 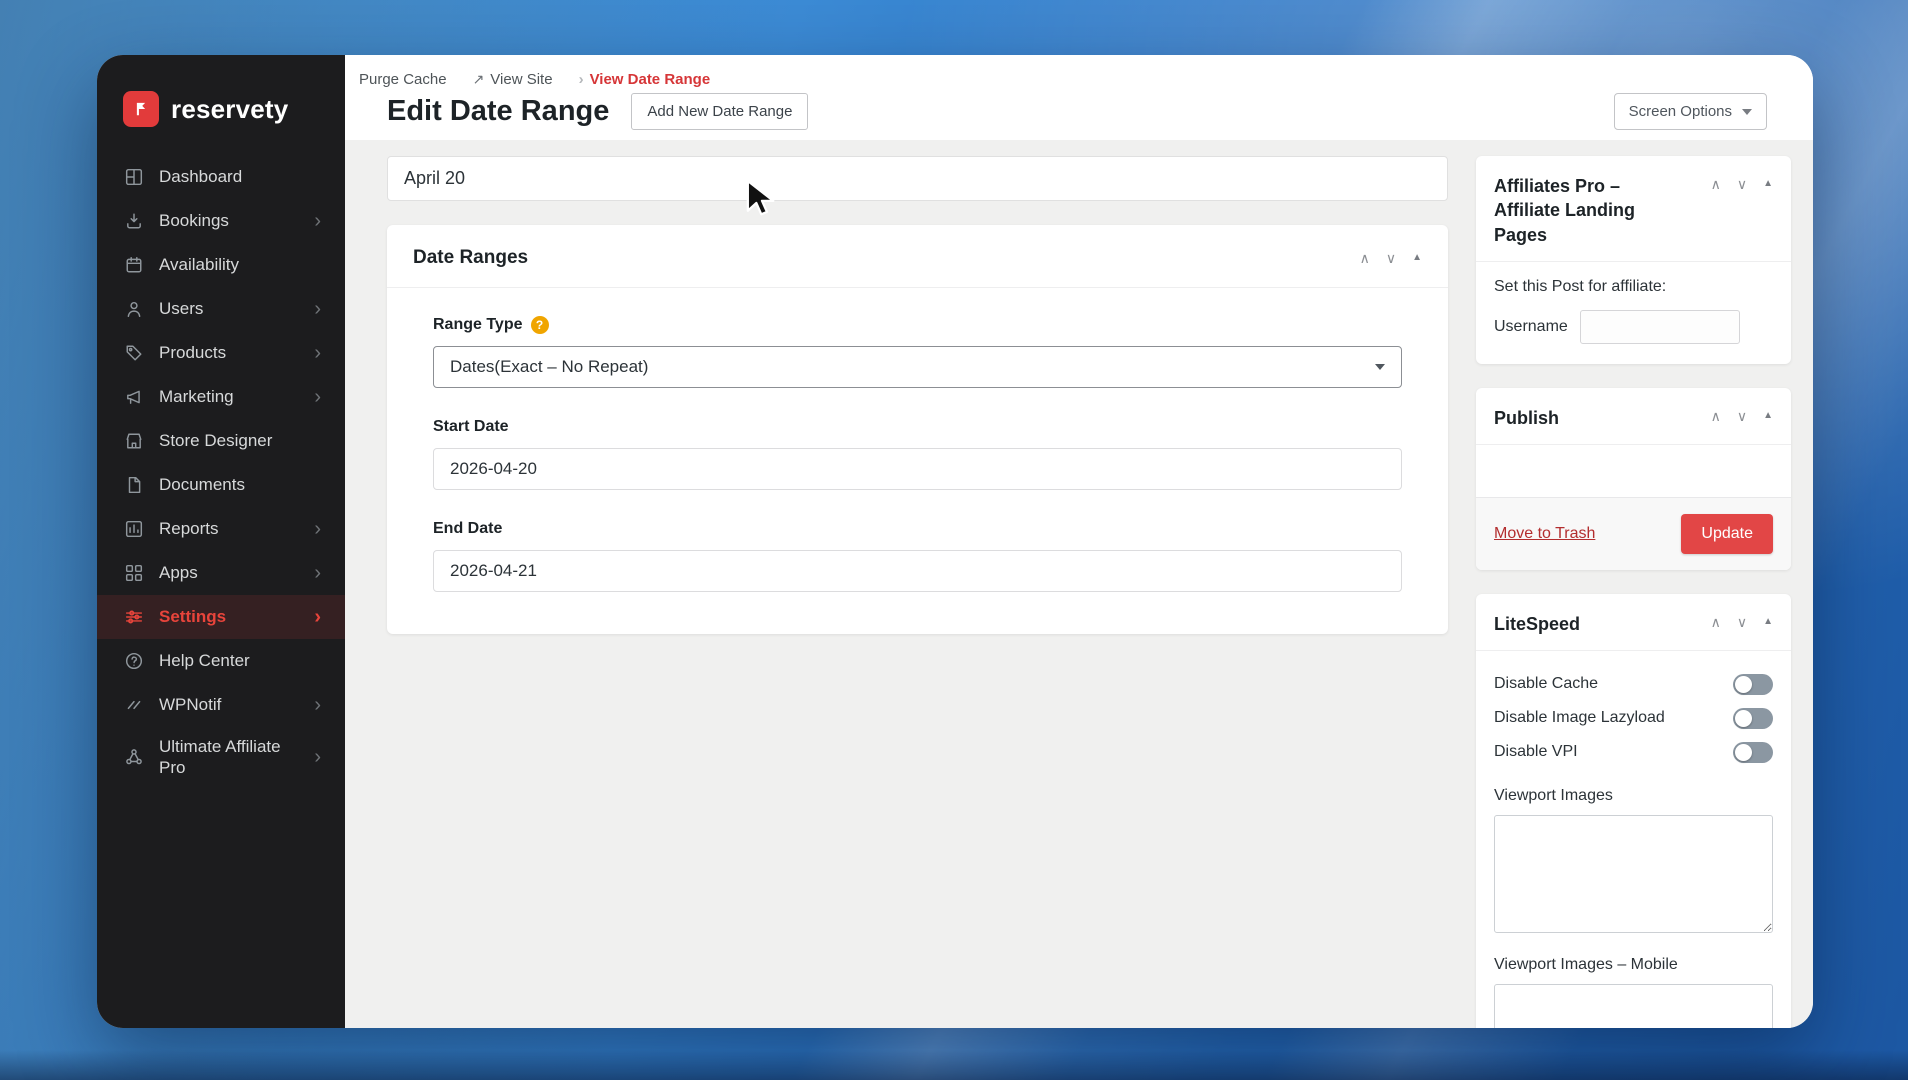 I want to click on users-icon, so click(x=134, y=309).